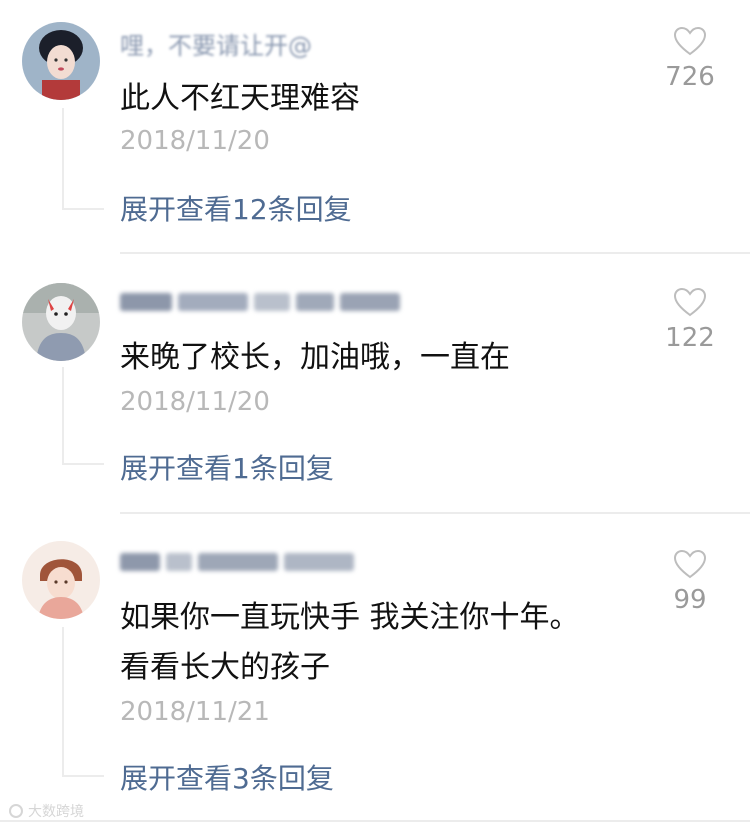 The height and width of the screenshot is (827, 750). Describe the element at coordinates (56, 812) in the screenshot. I see `watermark-text: 大数跨境` at that location.